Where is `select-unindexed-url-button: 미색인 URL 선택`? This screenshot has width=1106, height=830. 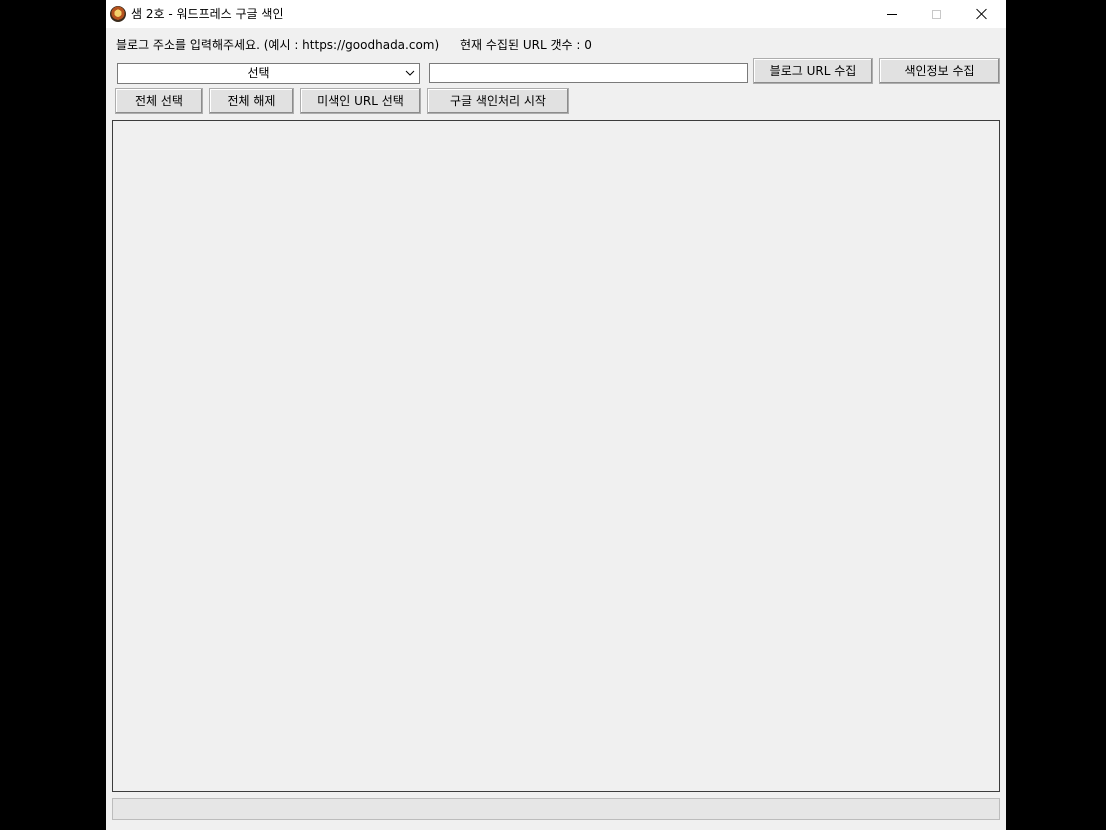
select-unindexed-url-button: 미색인 URL 선택 is located at coordinates (360, 101).